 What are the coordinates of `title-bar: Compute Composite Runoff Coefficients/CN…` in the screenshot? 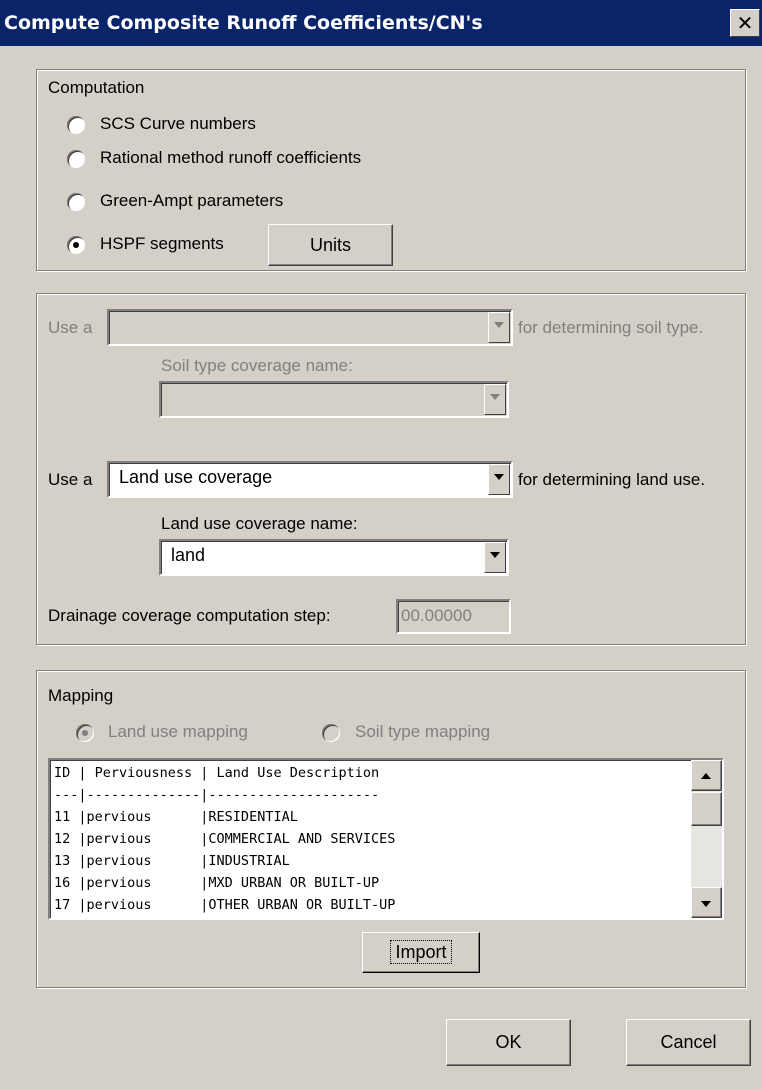 It's located at (381, 23).